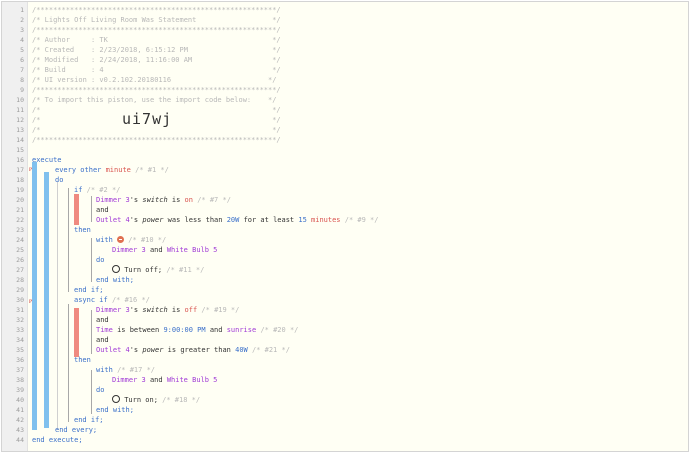  What do you see at coordinates (20, 240) in the screenshot?
I see `line-number: 24` at bounding box center [20, 240].